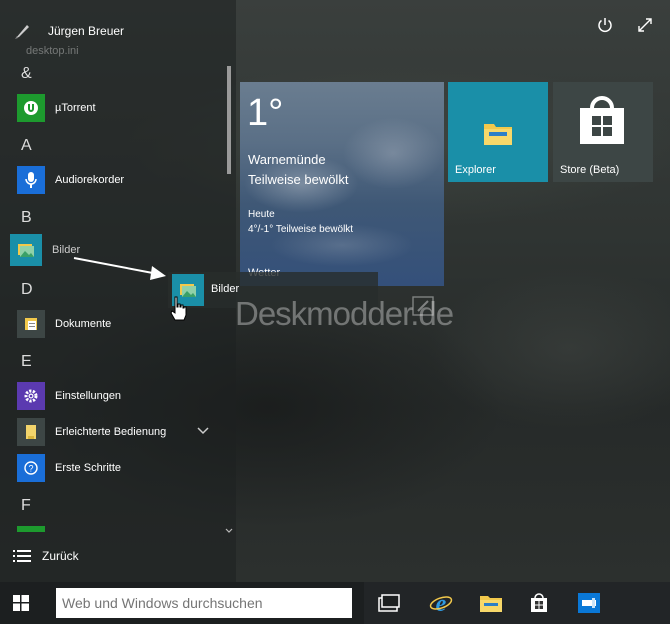 The image size is (670, 624). I want to click on app-dokumente: Dokumente, so click(64, 324).